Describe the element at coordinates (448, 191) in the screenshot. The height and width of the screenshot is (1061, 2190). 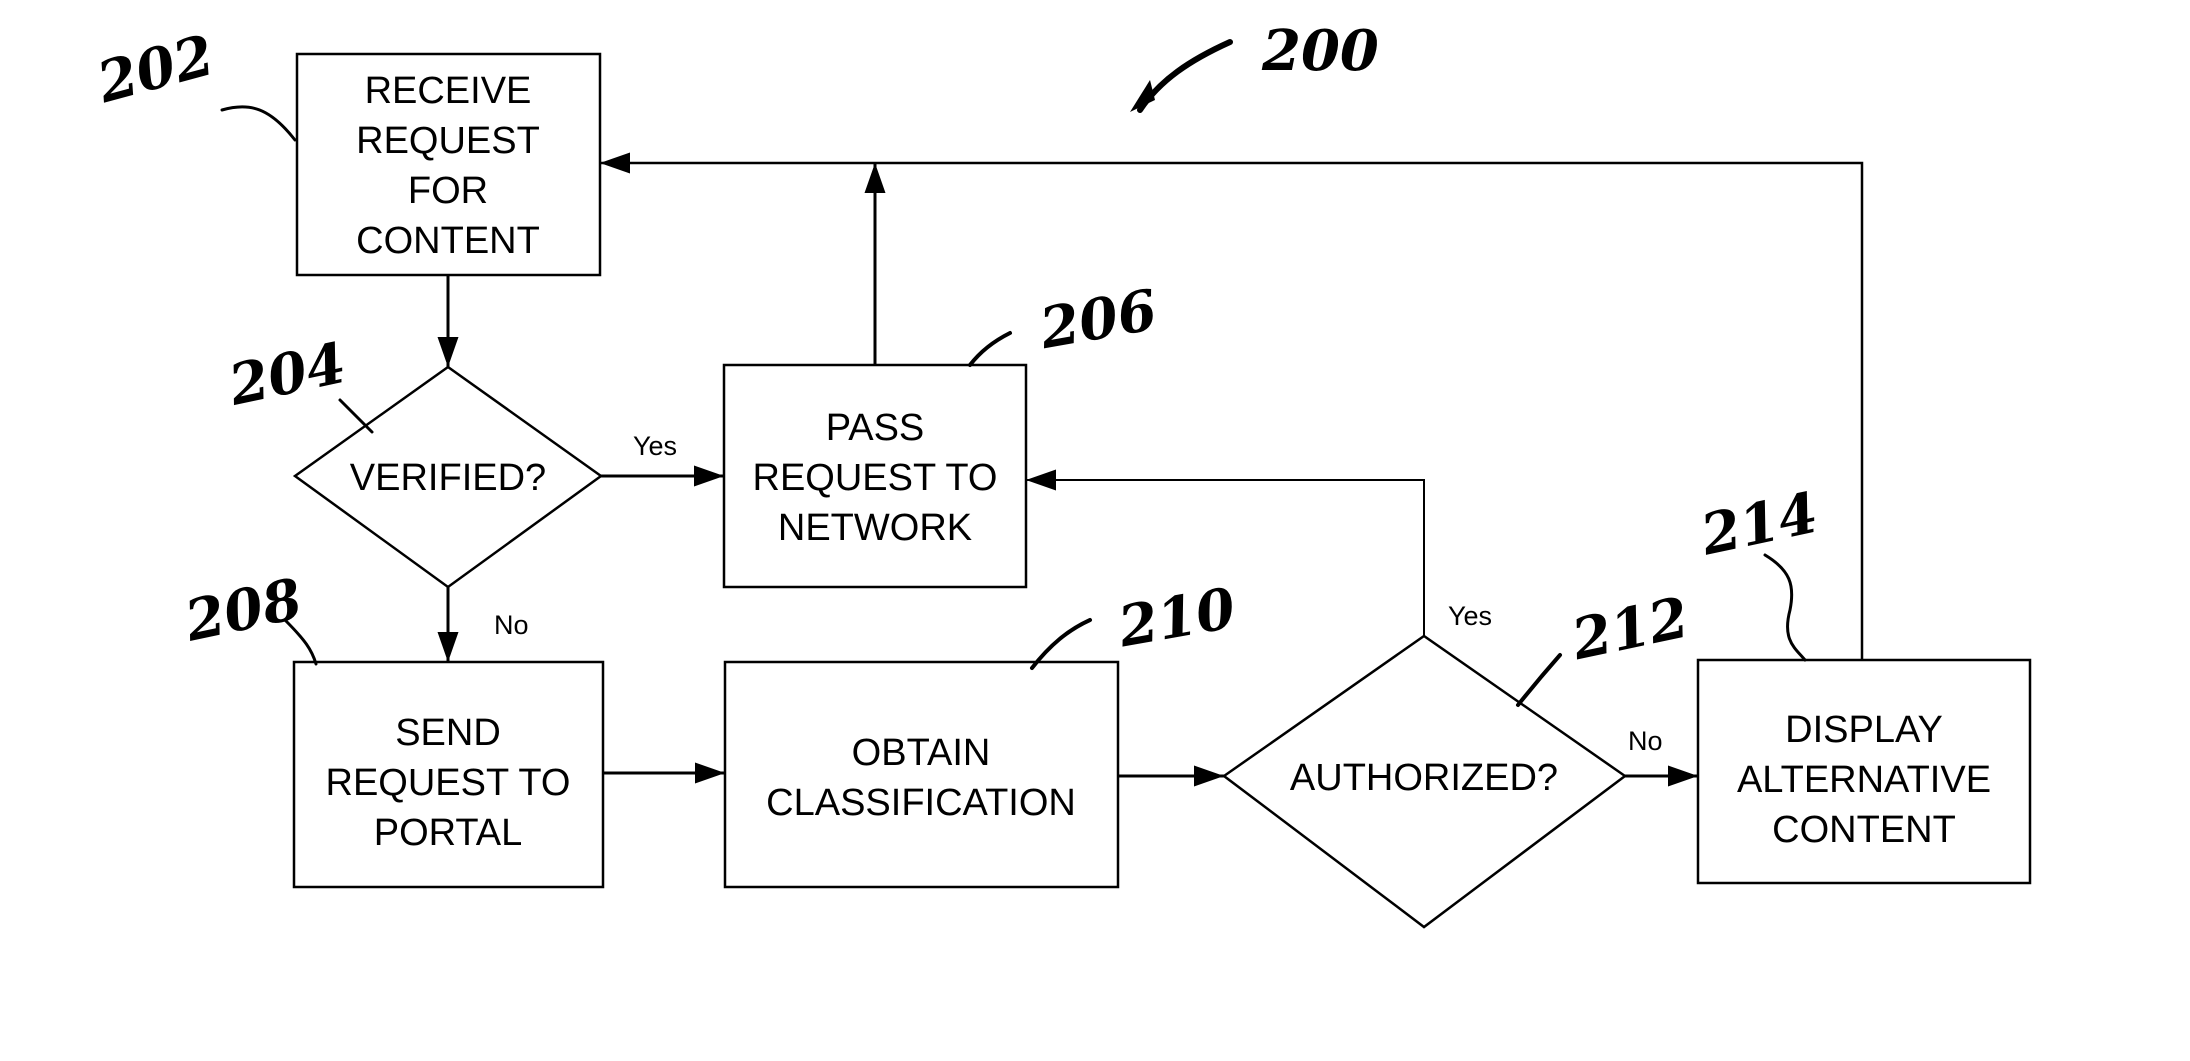
I see `node-label-line: FOR` at that location.